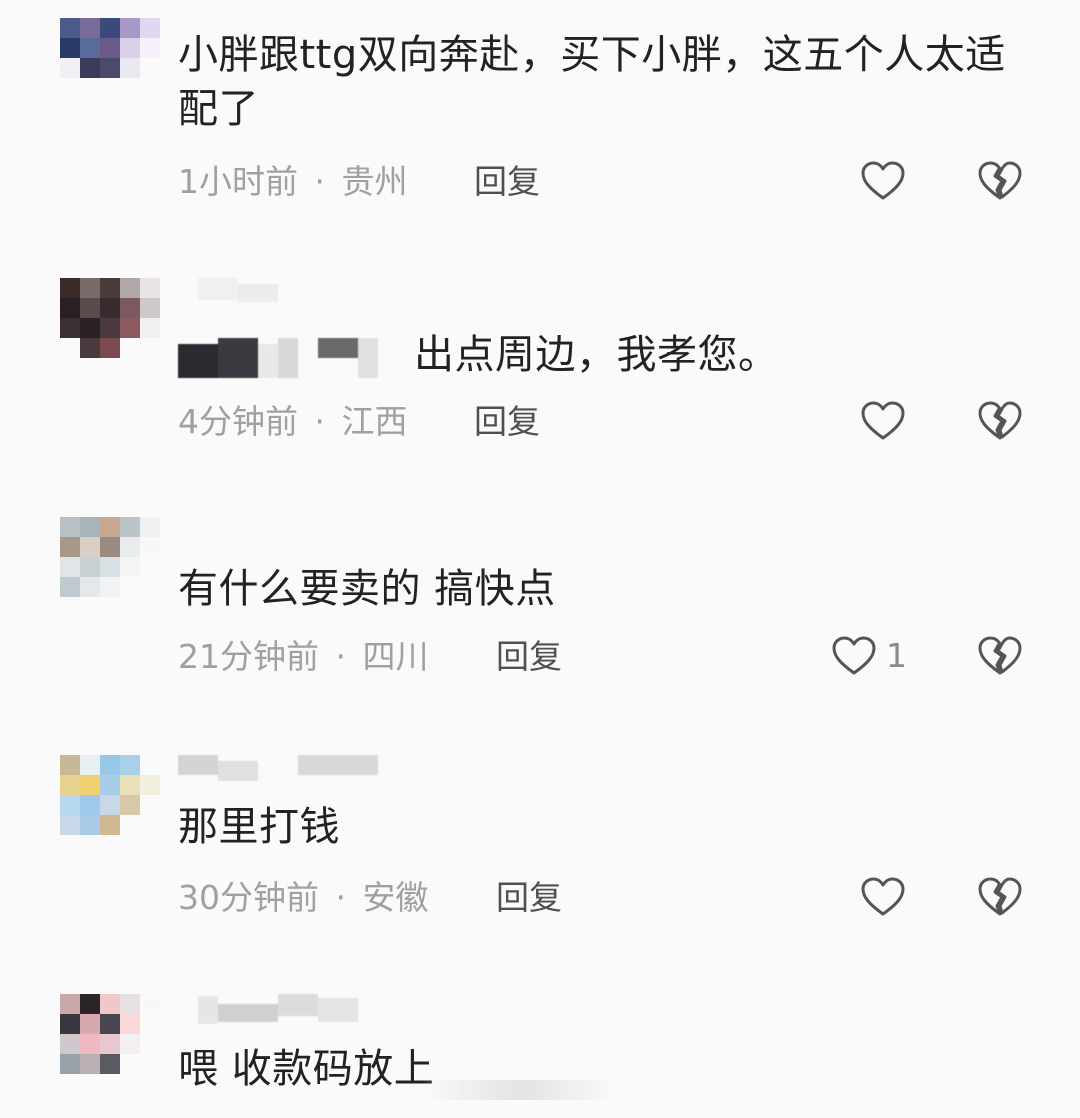 The image size is (1080, 1118). Describe the element at coordinates (259, 827) in the screenshot. I see `comment-text: 那里打钱` at that location.